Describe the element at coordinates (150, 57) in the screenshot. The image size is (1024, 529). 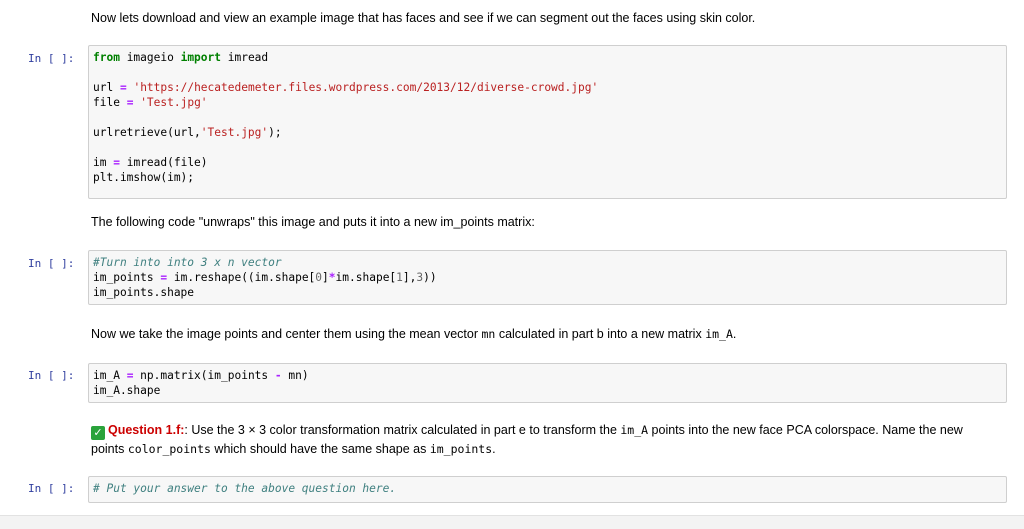
I see `module-name: imageio` at that location.